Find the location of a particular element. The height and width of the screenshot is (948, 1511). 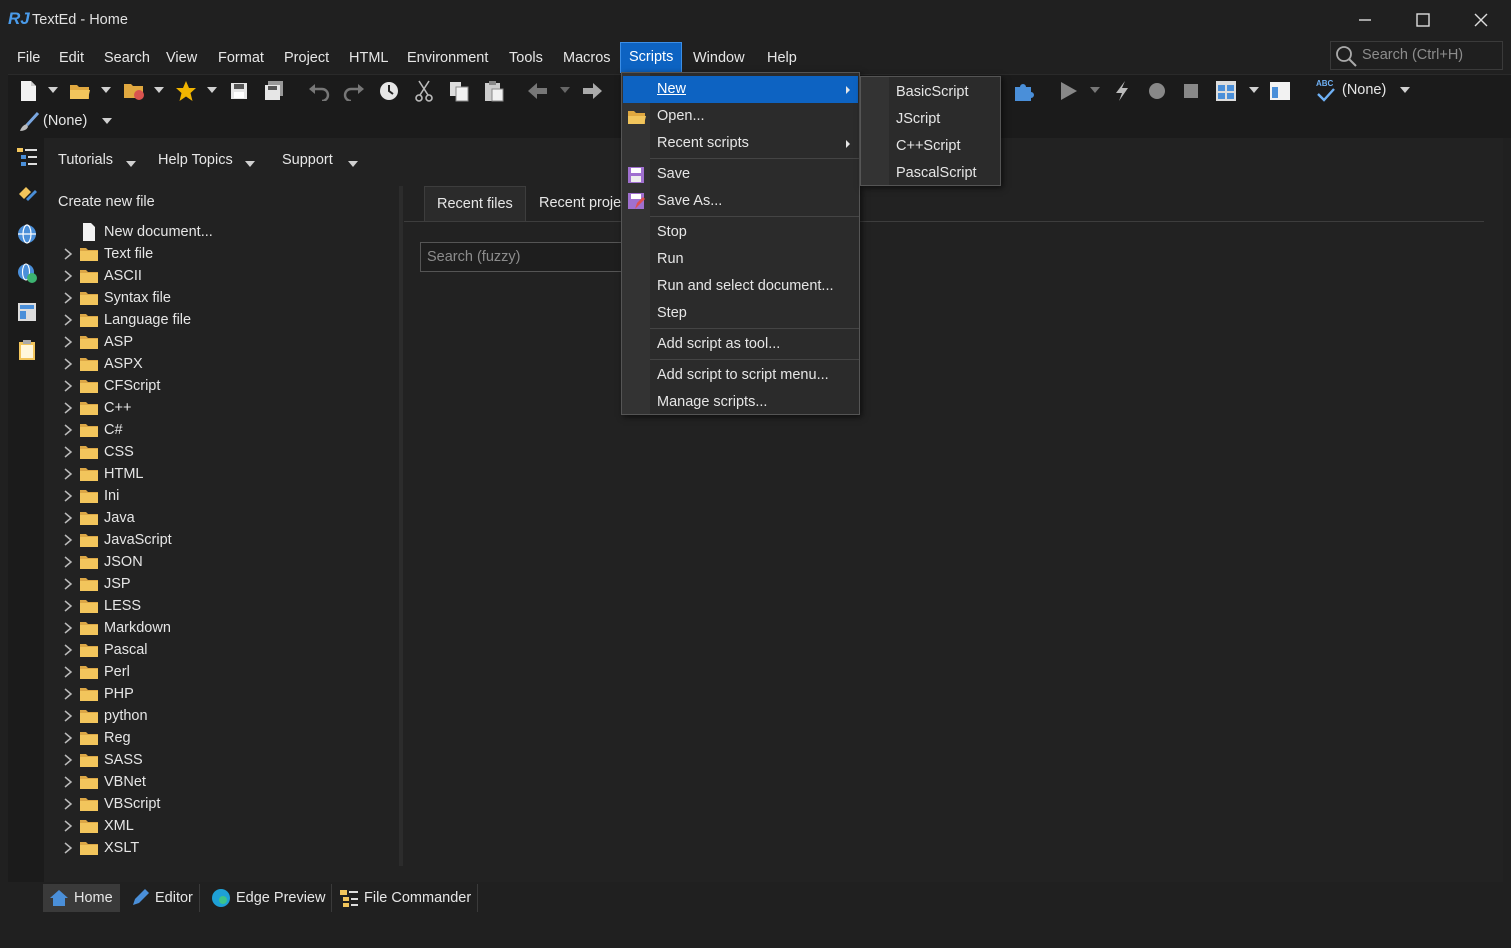

menu-format: Format is located at coordinates (241, 58).